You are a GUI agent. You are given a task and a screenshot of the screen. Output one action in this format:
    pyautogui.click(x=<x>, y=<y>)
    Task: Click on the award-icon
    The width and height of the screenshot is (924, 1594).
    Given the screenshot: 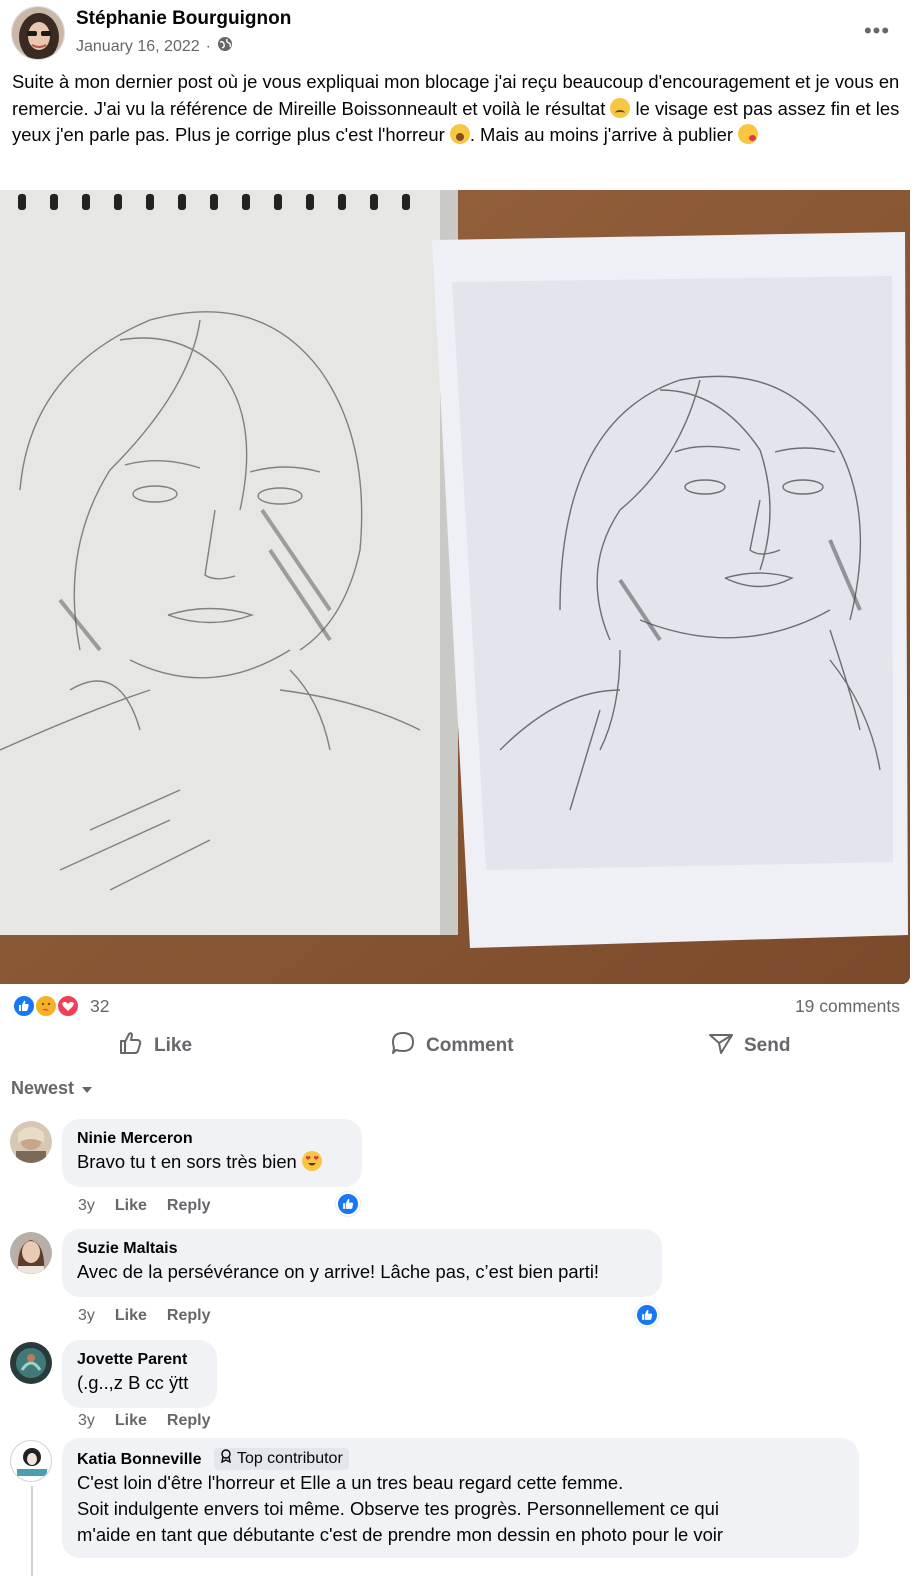 What is the action you would take?
    pyautogui.click(x=226, y=1459)
    